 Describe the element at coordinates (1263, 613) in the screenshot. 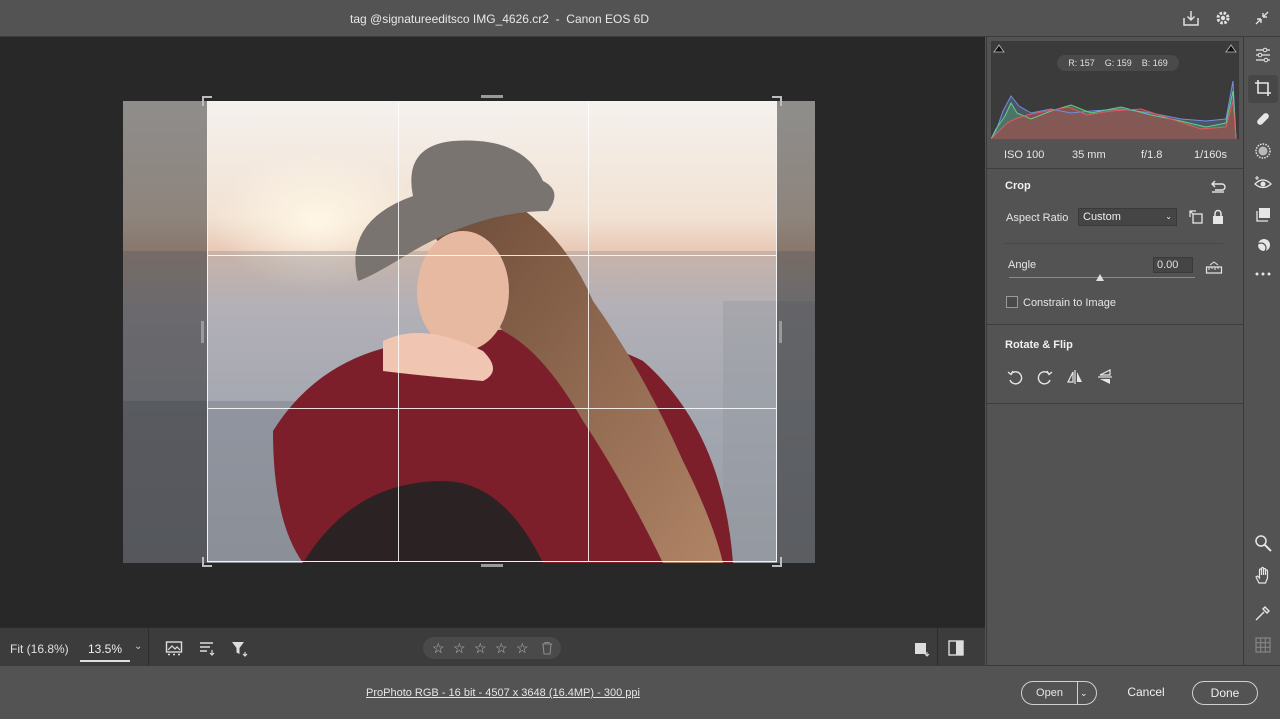

I see `color-sampler-icon` at that location.